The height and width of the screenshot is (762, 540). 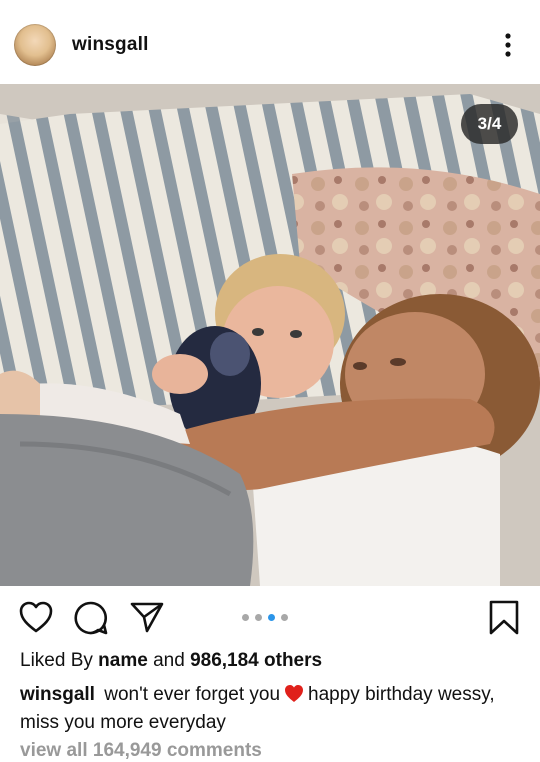 What do you see at coordinates (256, 660) in the screenshot?
I see `likes-count: 986,184 others` at bounding box center [256, 660].